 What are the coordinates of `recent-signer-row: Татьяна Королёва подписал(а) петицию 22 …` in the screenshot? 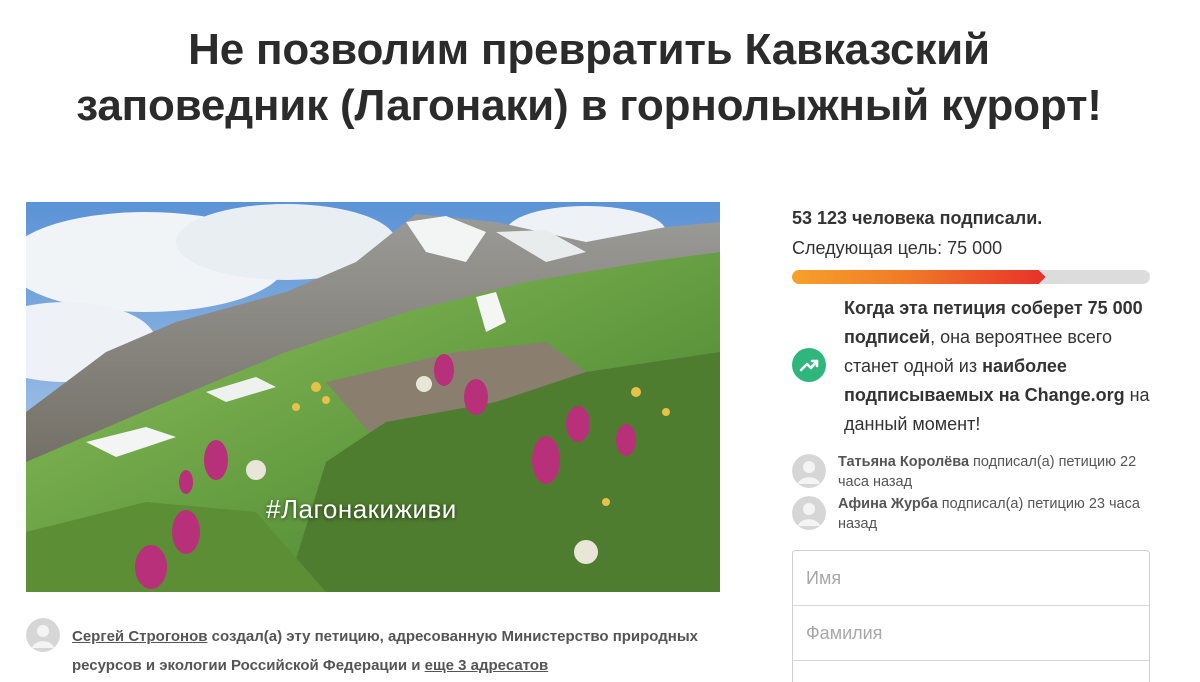 It's located at (972, 473).